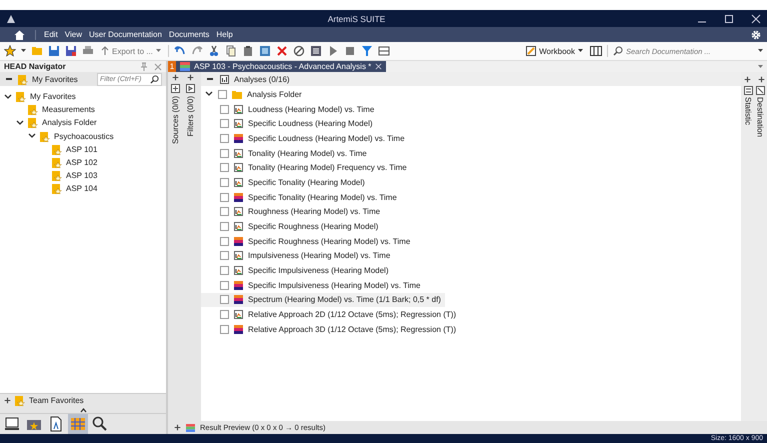  I want to click on analysis-item: Loudness (Hearing Model) vs. Time, so click(289, 109).